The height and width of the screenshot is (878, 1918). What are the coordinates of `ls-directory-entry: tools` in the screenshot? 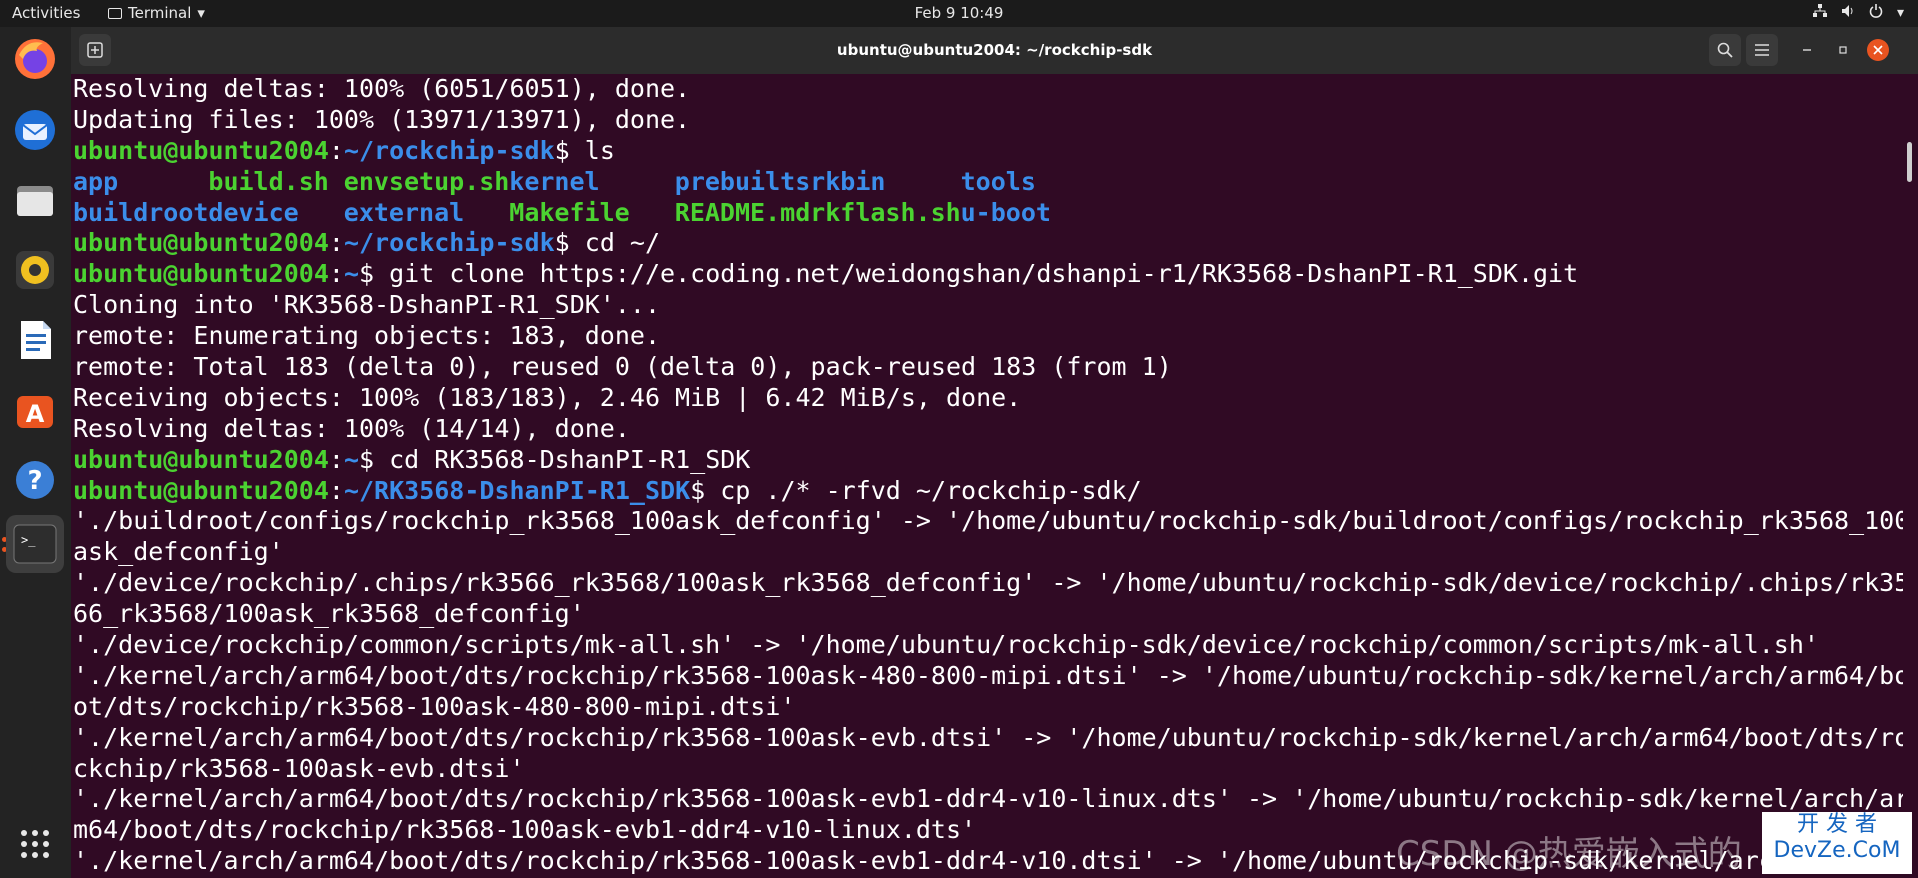 It's located at (998, 181).